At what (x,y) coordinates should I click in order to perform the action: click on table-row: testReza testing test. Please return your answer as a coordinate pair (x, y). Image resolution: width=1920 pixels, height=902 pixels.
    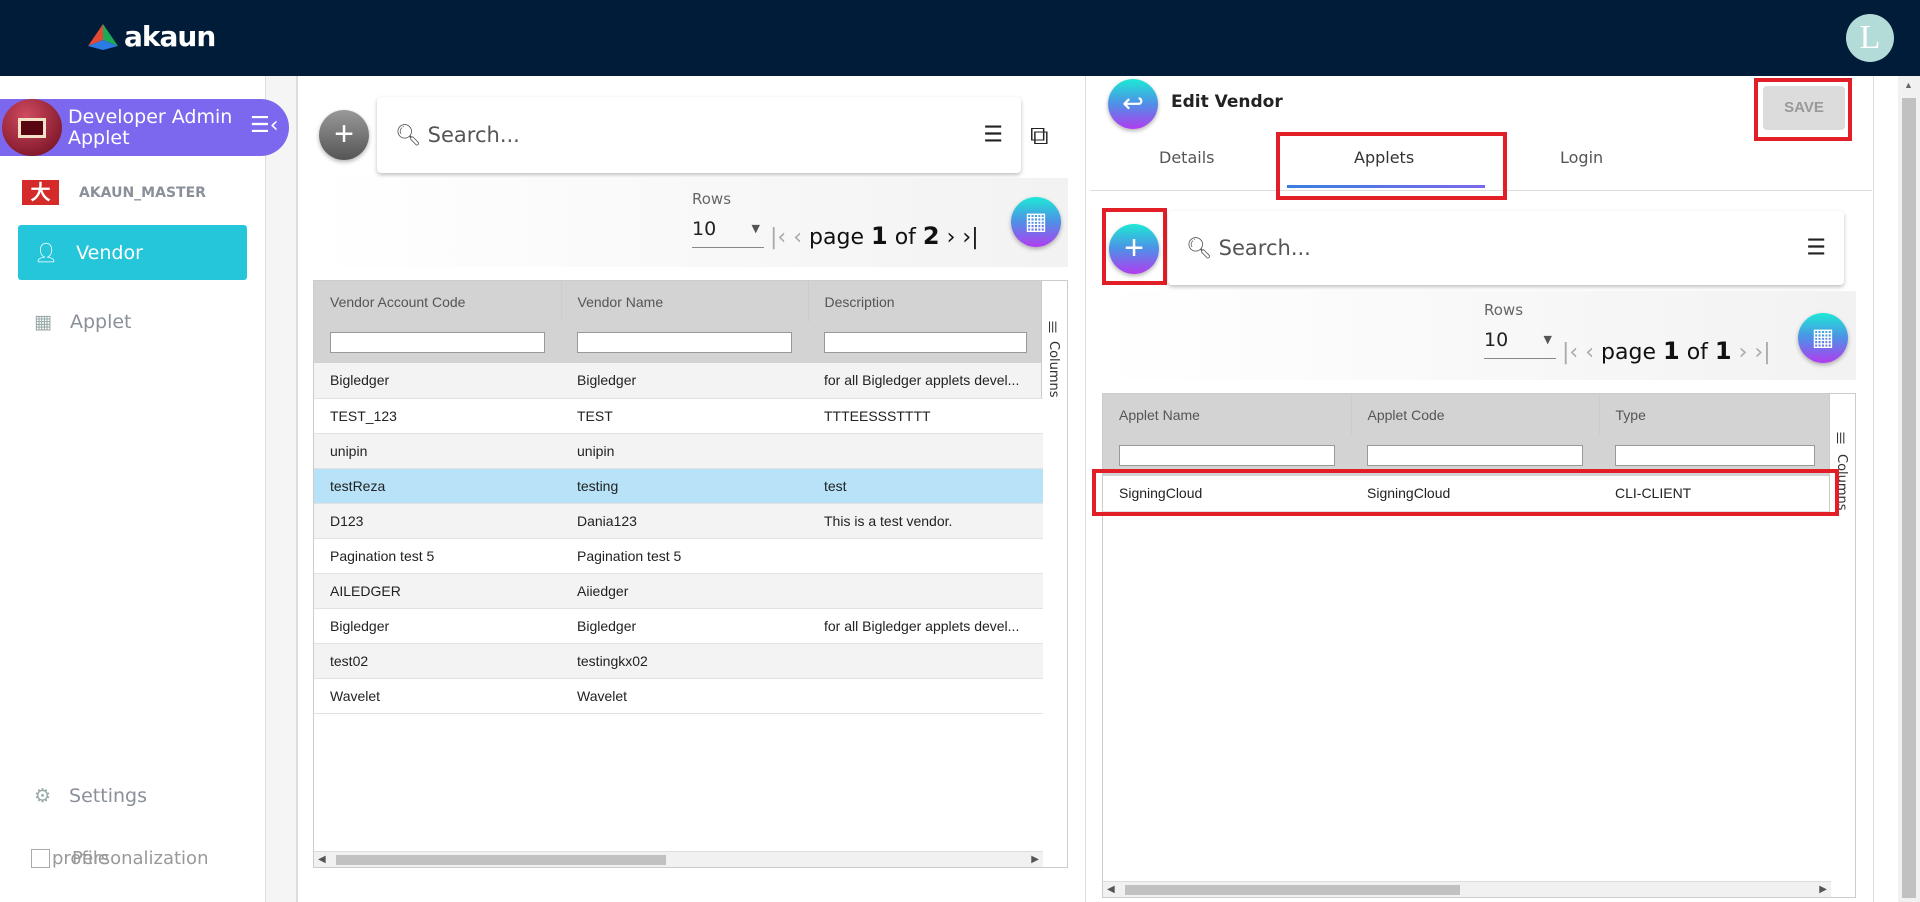
    Looking at the image, I should click on (678, 486).